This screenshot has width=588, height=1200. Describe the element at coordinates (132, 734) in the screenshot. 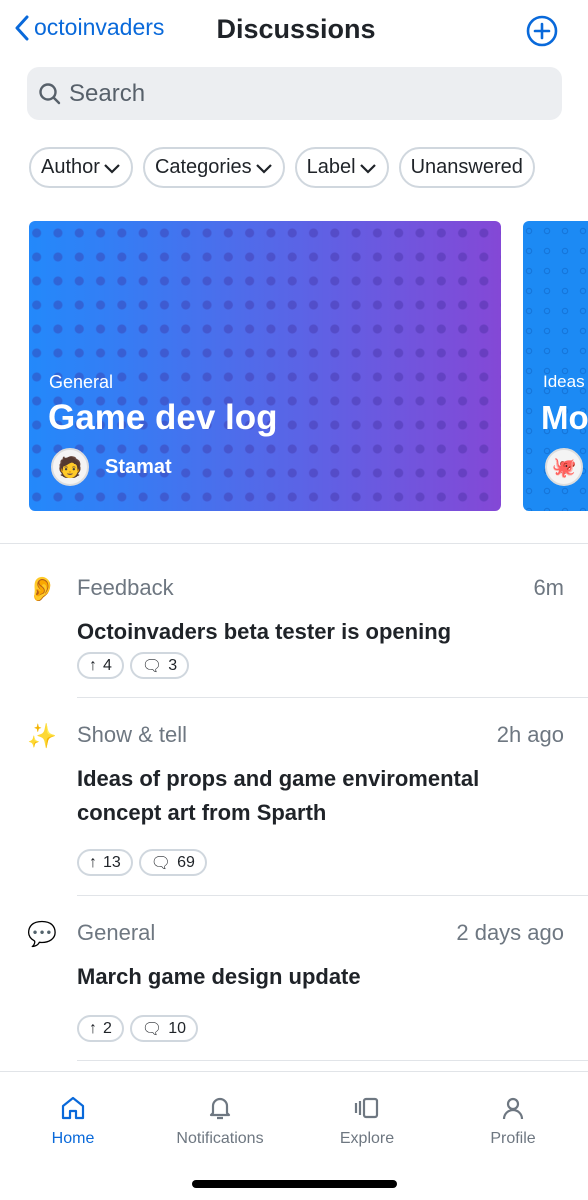

I see `item-category: Show & tell` at that location.